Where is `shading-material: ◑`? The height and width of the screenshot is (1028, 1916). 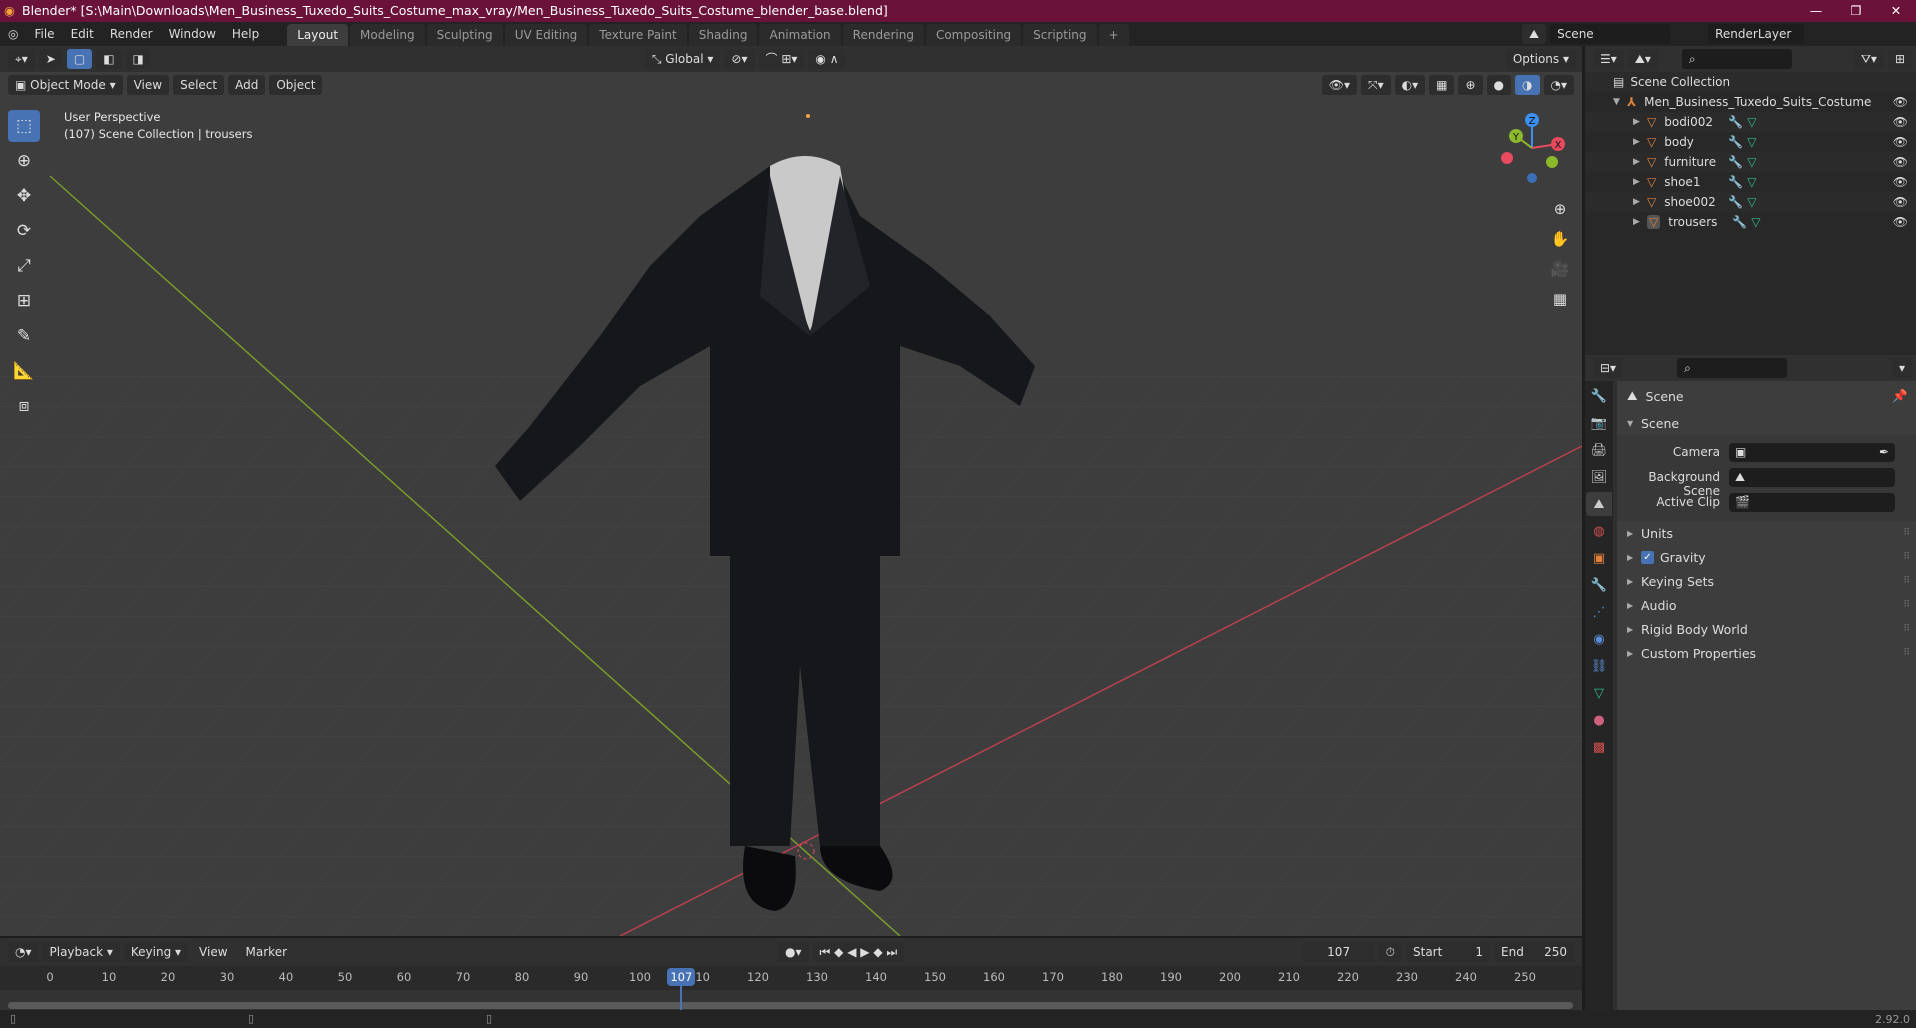 shading-material: ◑ is located at coordinates (1527, 85).